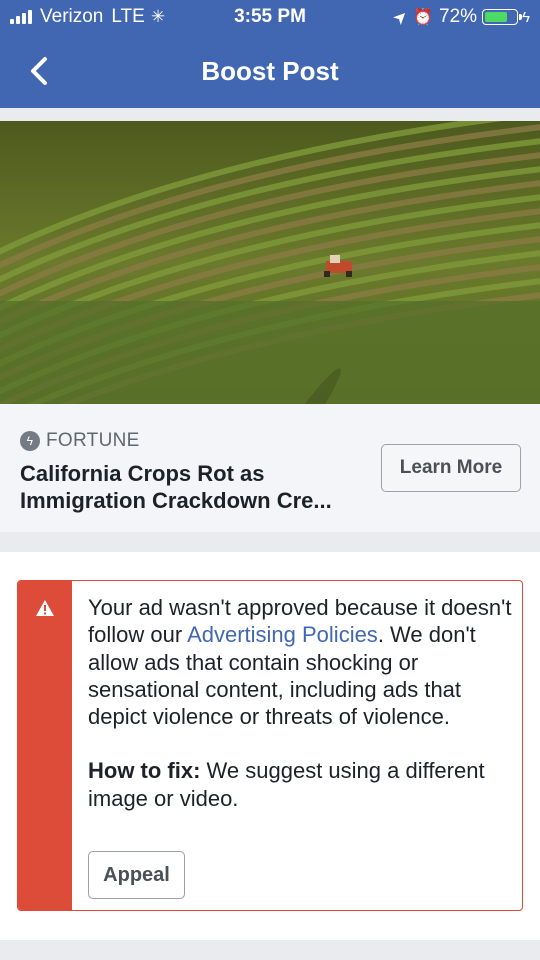  I want to click on alert-stripe, so click(45, 745).